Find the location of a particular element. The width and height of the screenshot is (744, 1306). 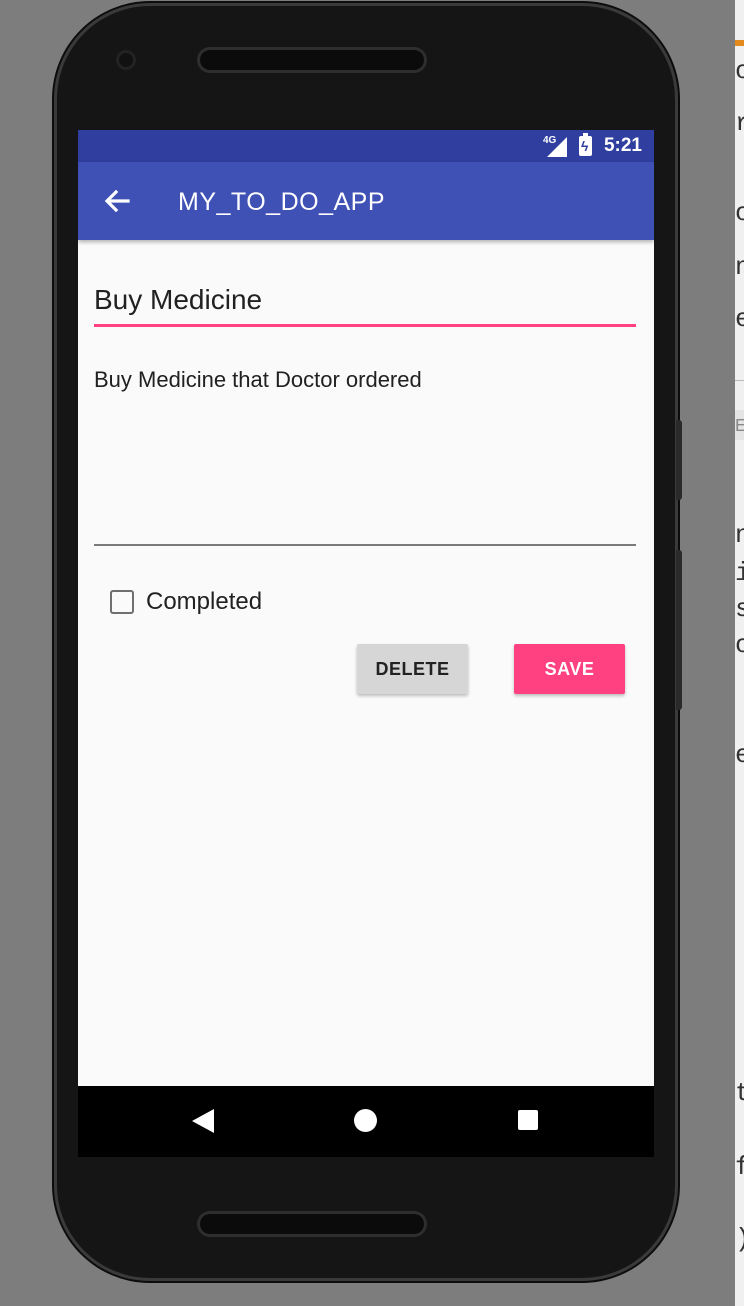

volume-button is located at coordinates (679, 460).